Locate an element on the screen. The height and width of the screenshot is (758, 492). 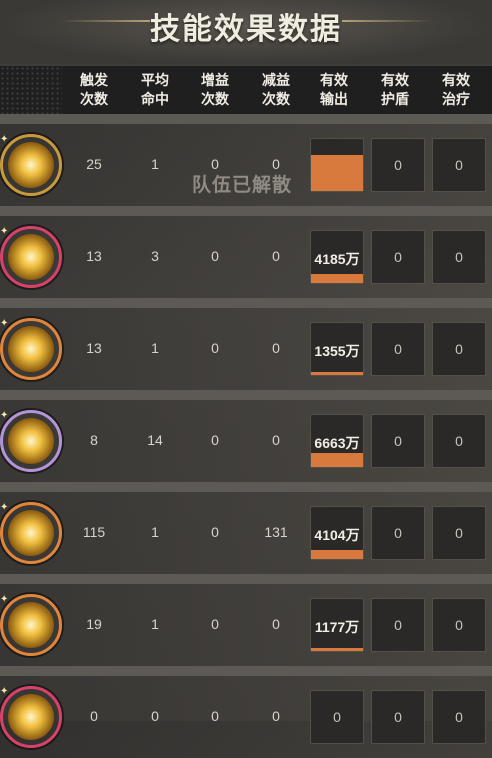
effective-output-box: 4104万 is located at coordinates (337, 533).